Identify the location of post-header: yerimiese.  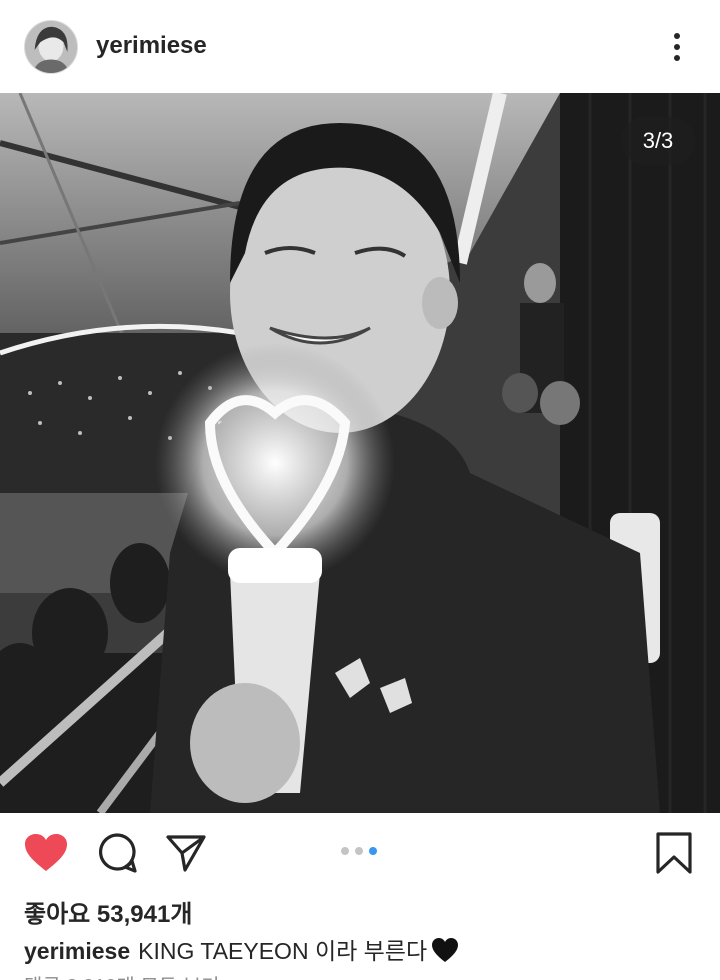
(360, 46).